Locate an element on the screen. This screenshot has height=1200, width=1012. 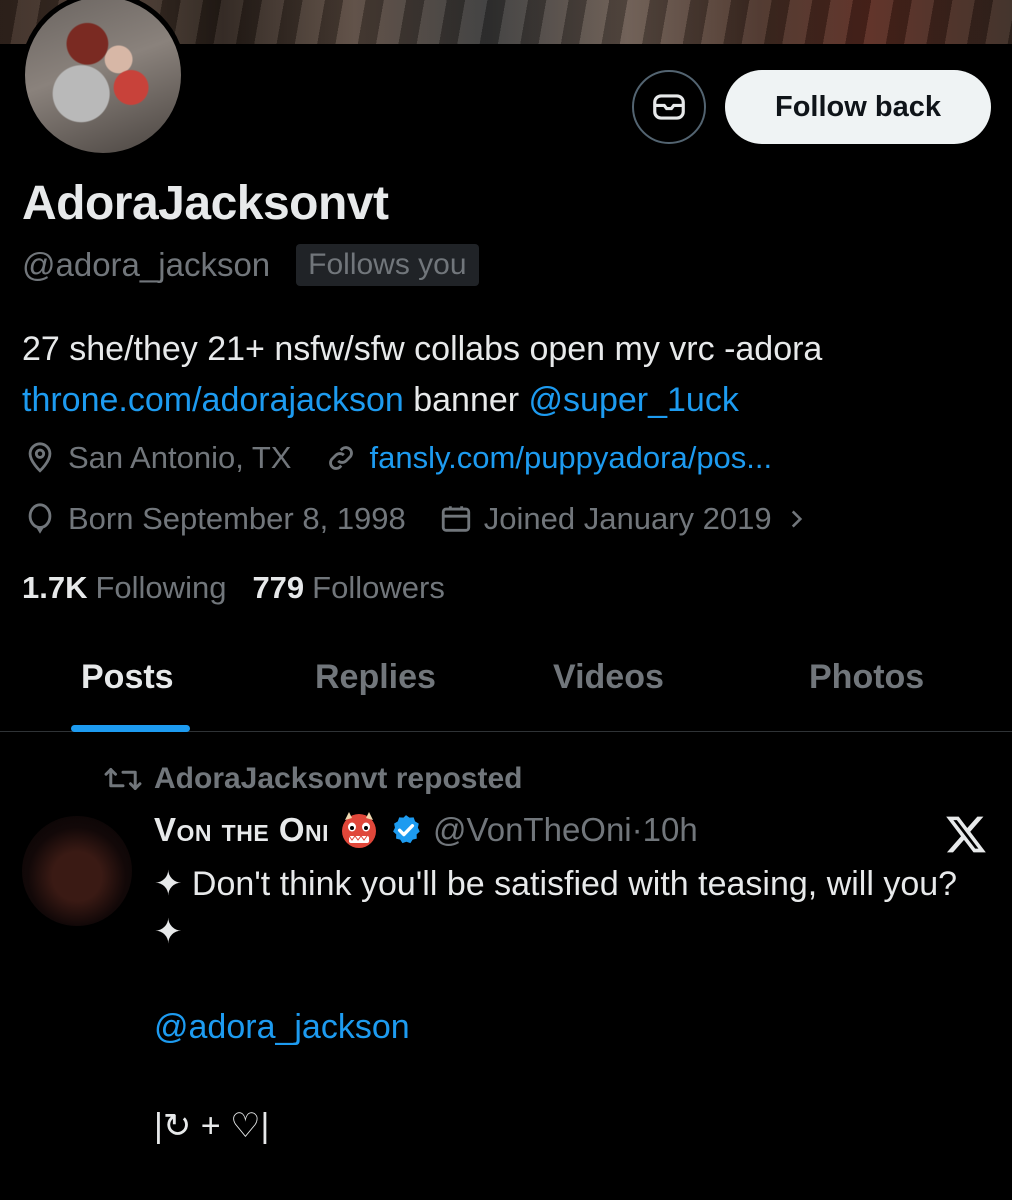
bio-text: banner is located at coordinates (466, 400).